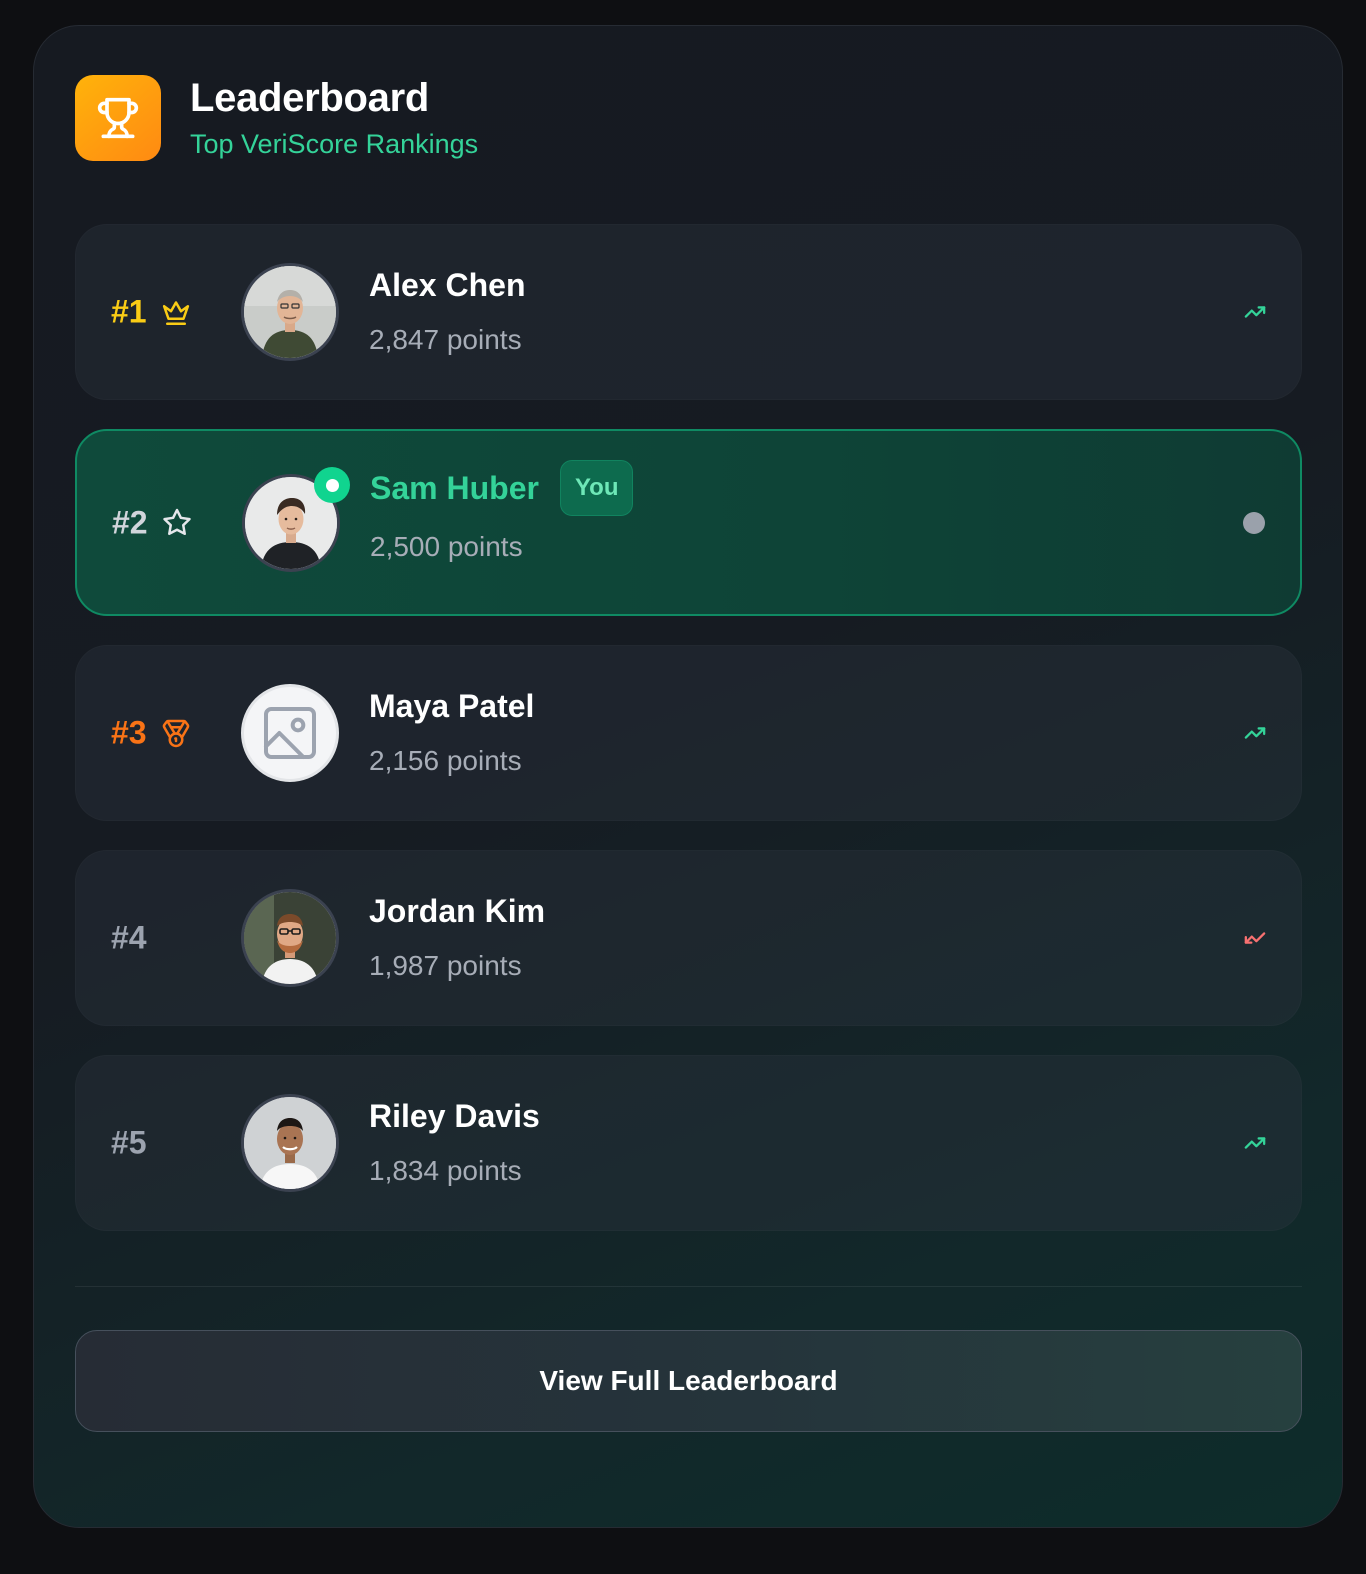  Describe the element at coordinates (445, 760) in the screenshot. I see `player-points: 2,156 points` at that location.